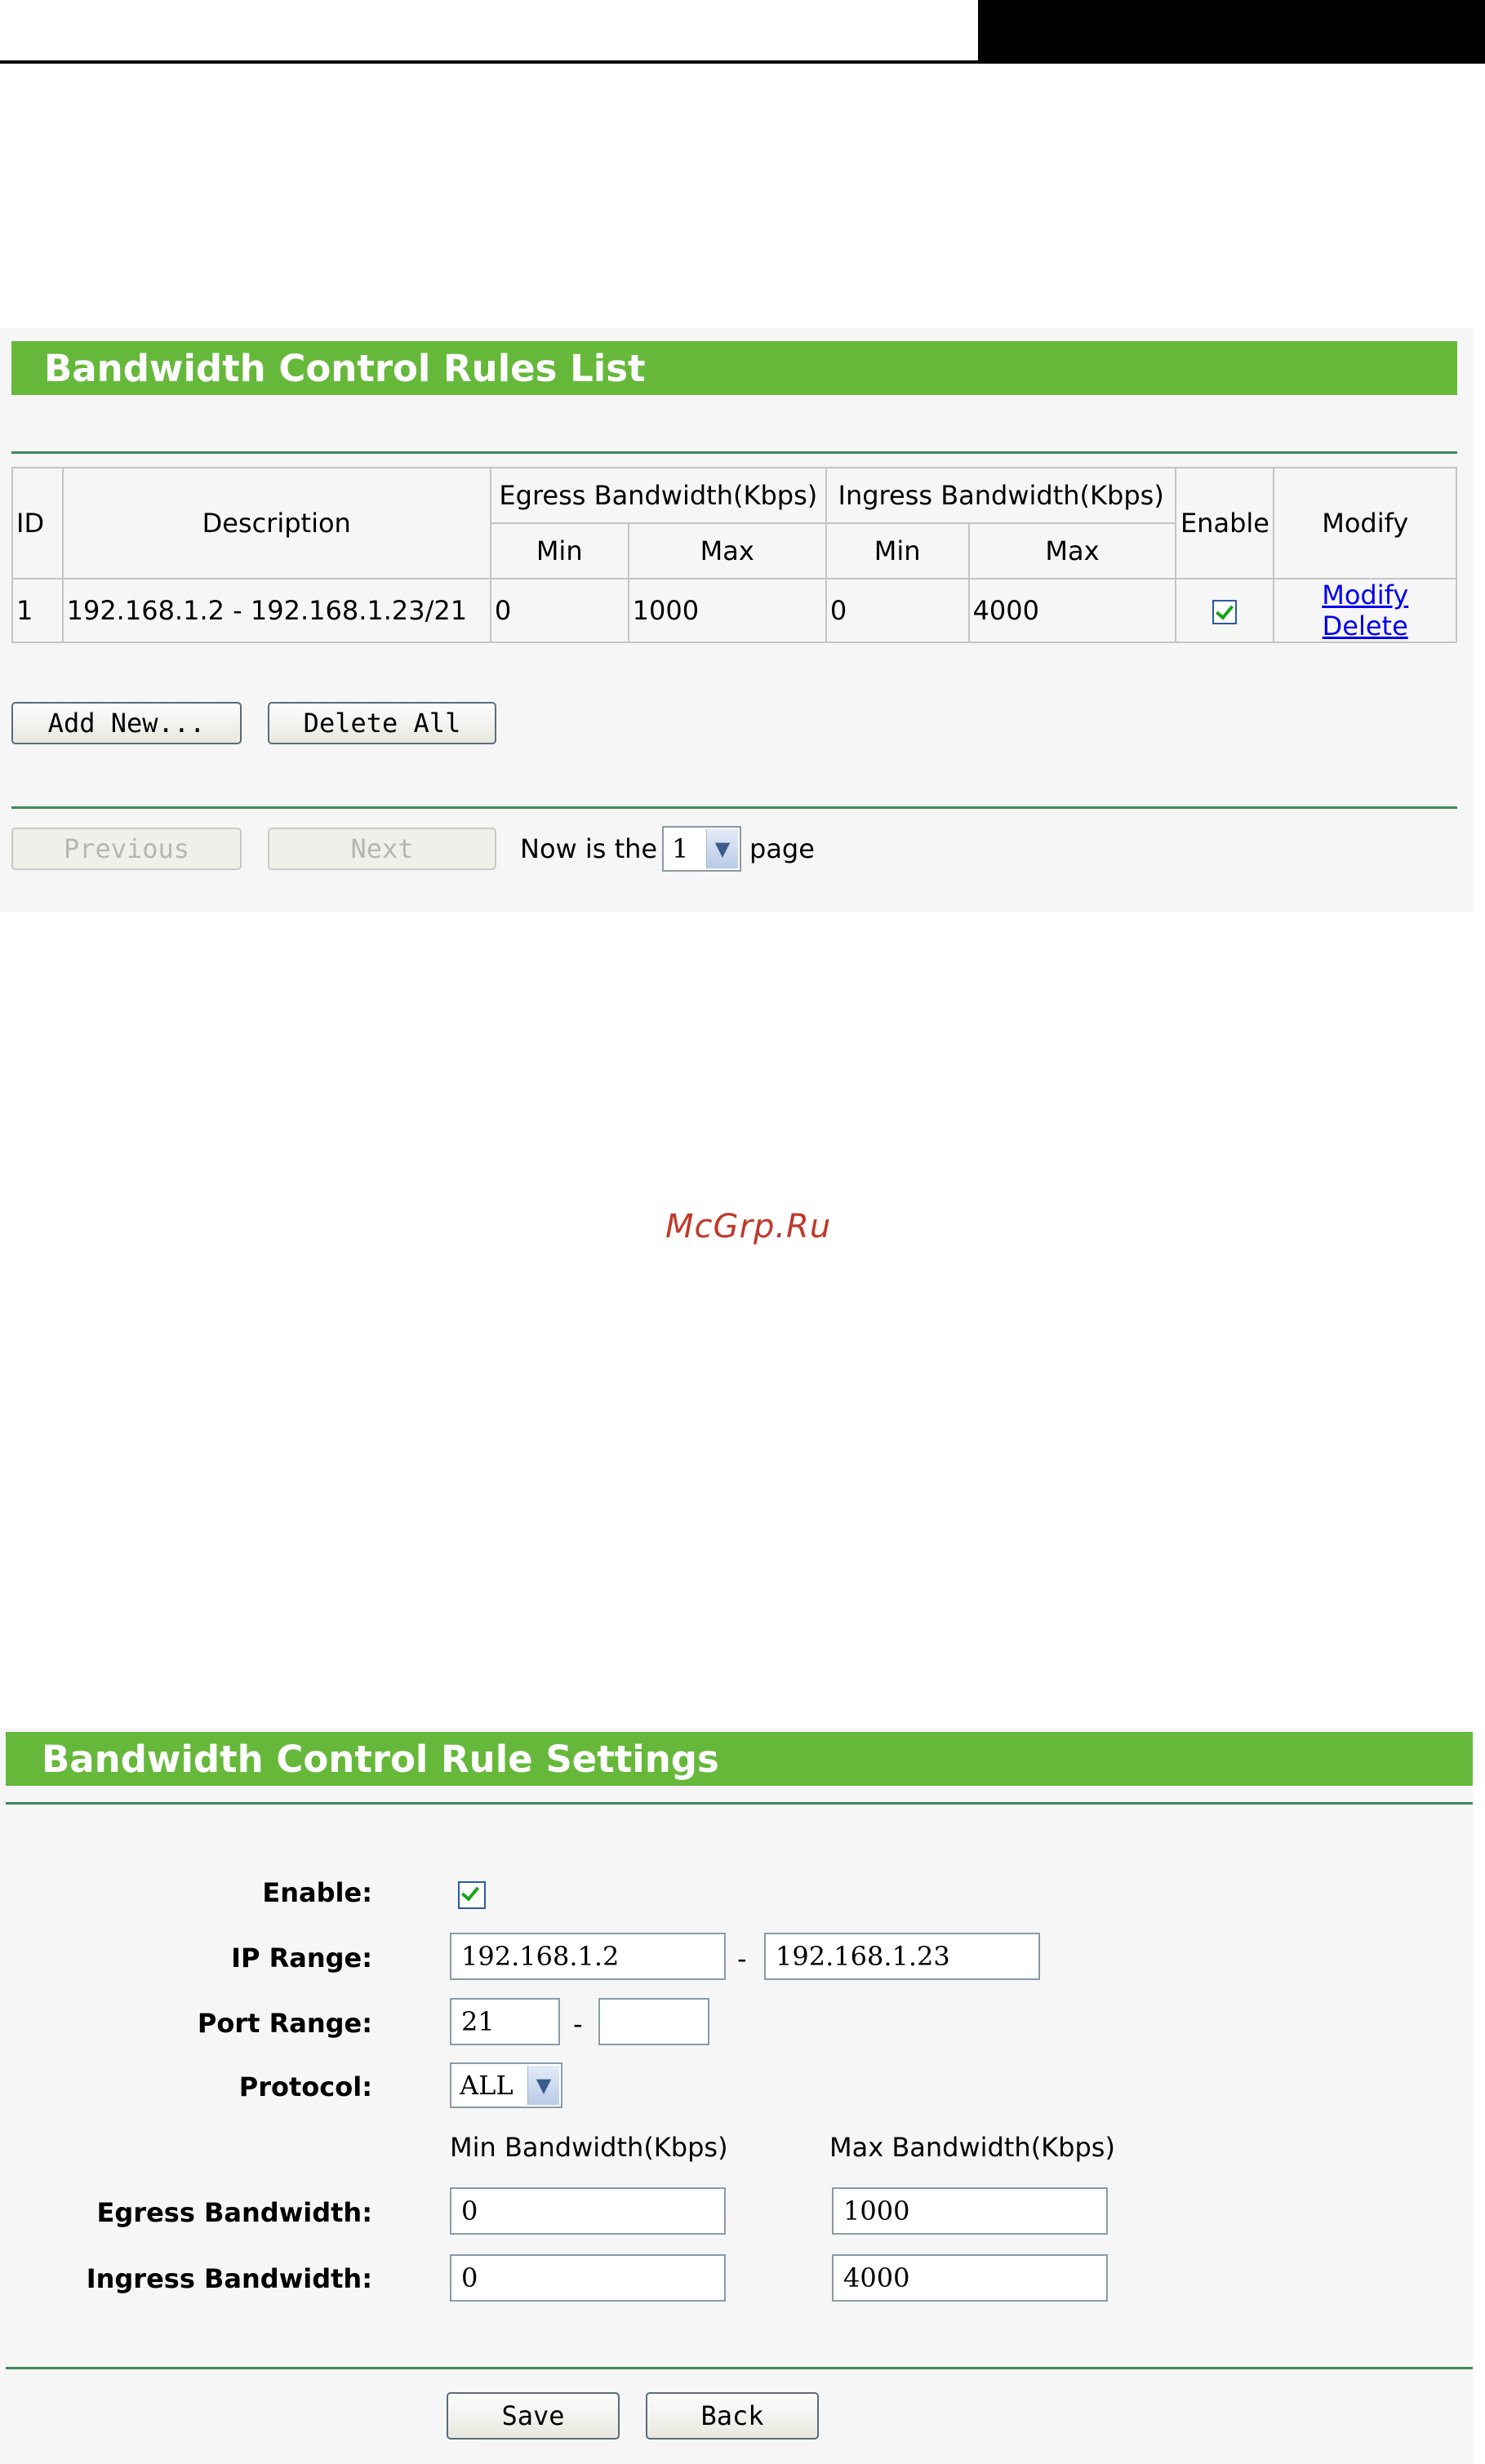  What do you see at coordinates (533, 2416) in the screenshot?
I see `save-button: Save` at bounding box center [533, 2416].